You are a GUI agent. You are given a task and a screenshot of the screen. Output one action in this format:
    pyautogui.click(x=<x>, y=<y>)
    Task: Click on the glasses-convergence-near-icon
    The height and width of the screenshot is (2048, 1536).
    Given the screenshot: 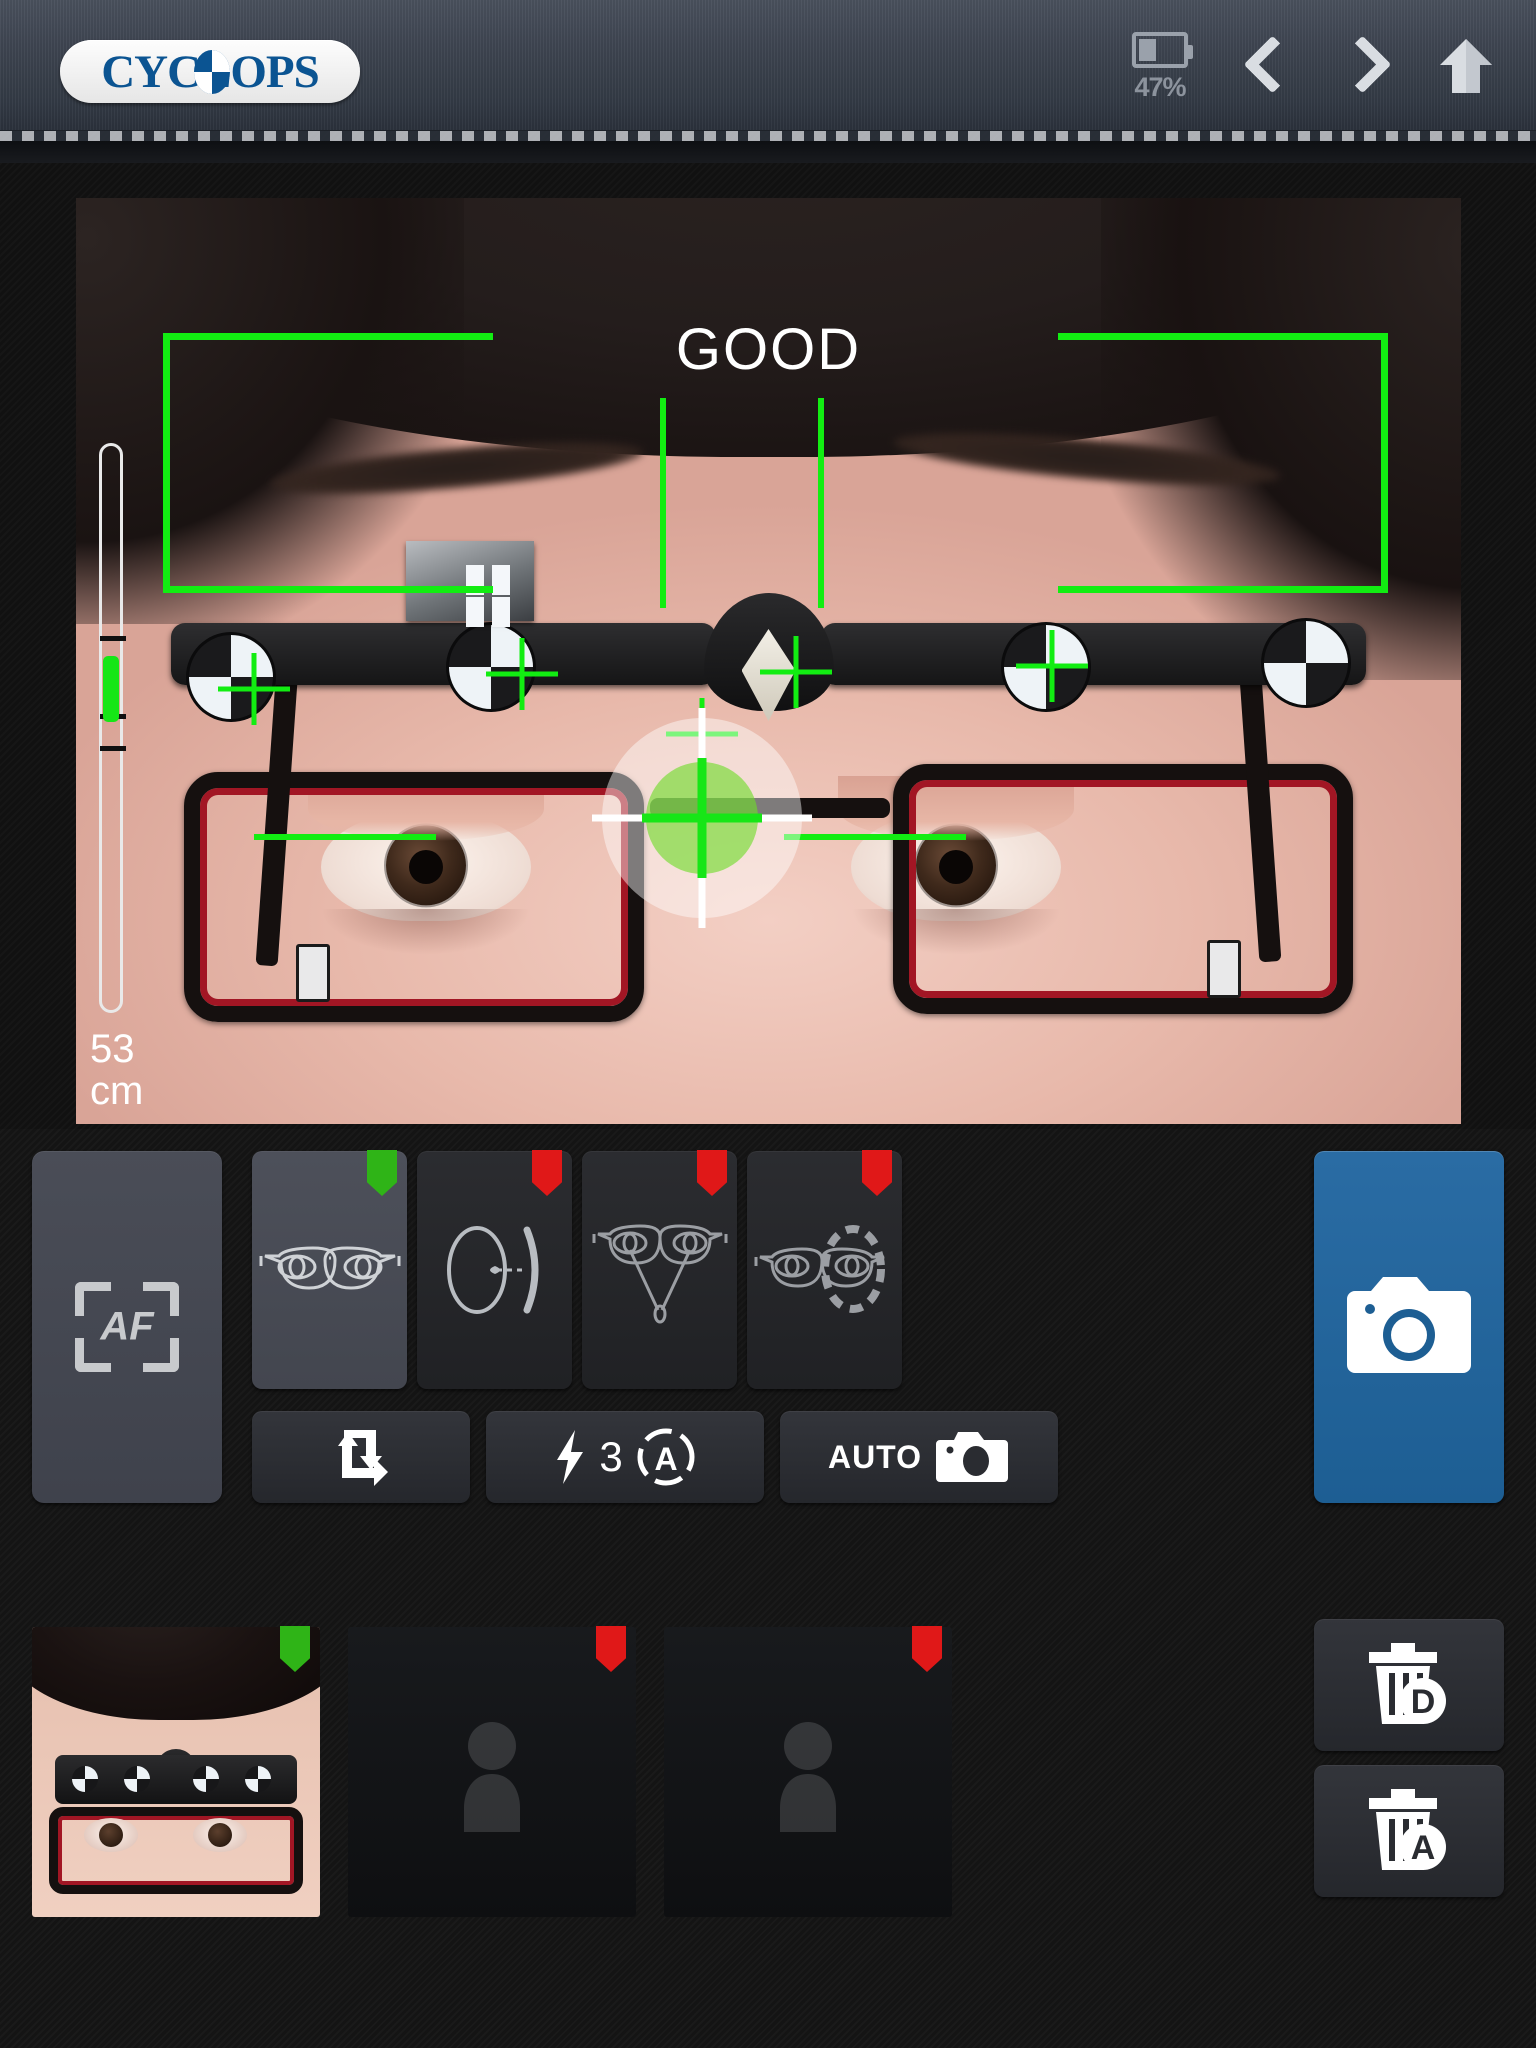 What is the action you would take?
    pyautogui.click(x=659, y=1274)
    